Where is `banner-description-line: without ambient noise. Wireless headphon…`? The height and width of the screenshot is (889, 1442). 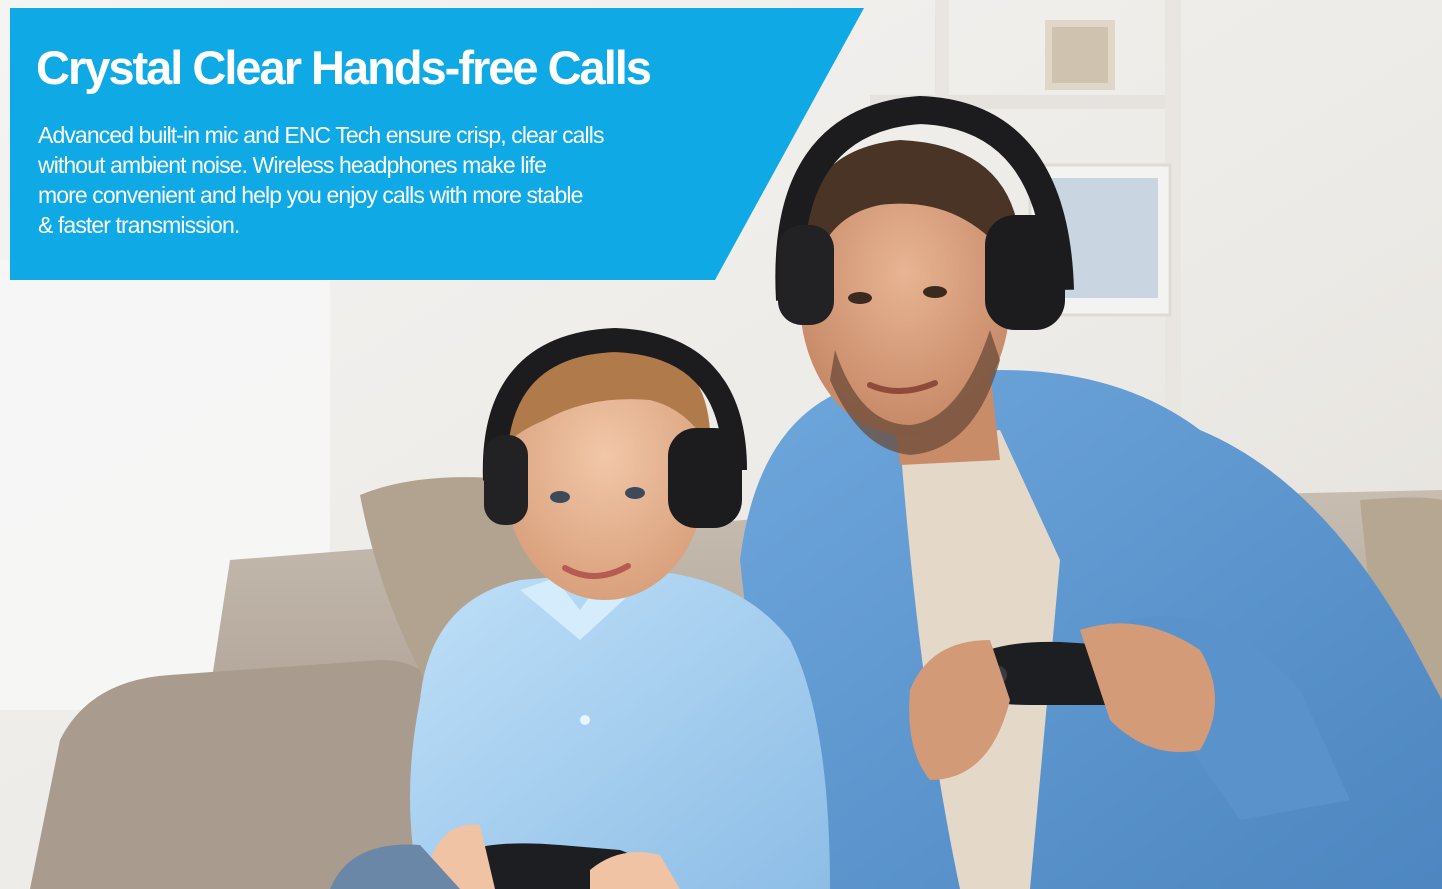
banner-description-line: without ambient noise. Wireless headphon… is located at coordinates (292, 165).